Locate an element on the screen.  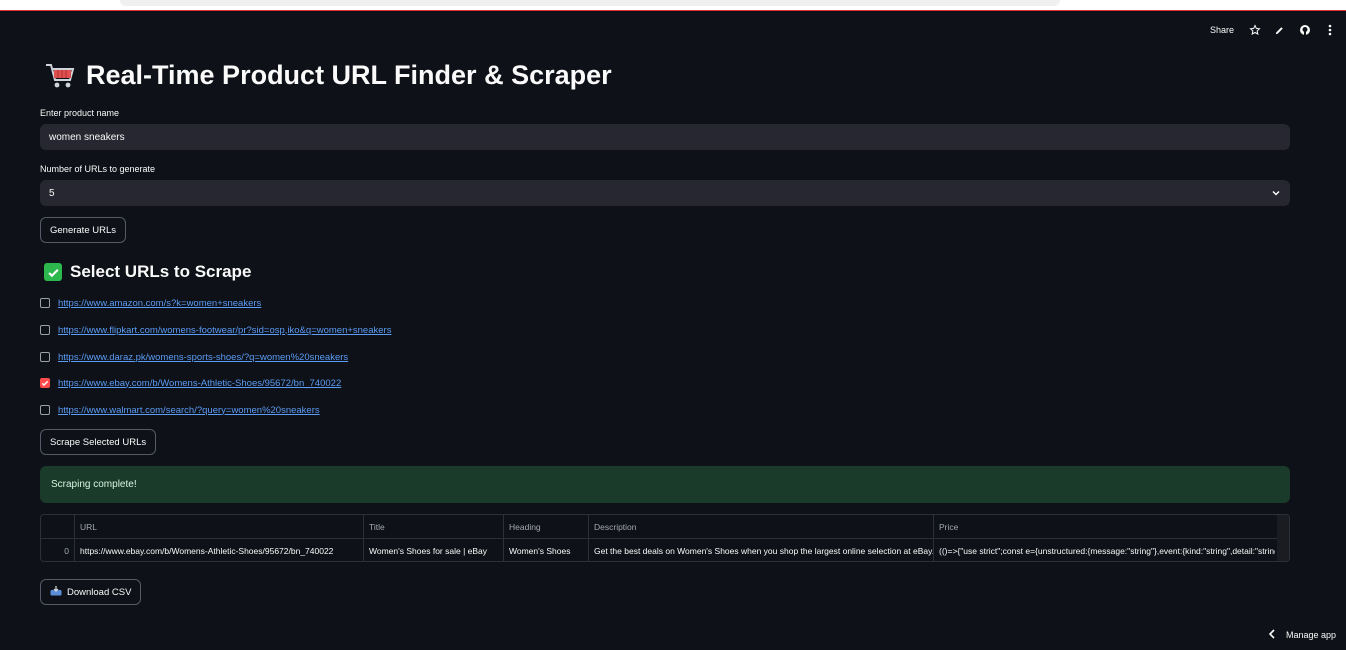
url-checkbox-checked is located at coordinates (45, 383).